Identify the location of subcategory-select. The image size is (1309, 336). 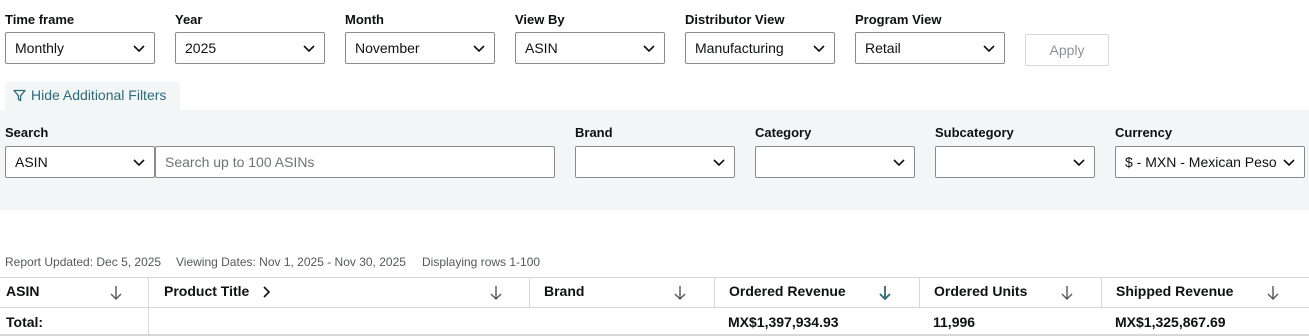
(1015, 162).